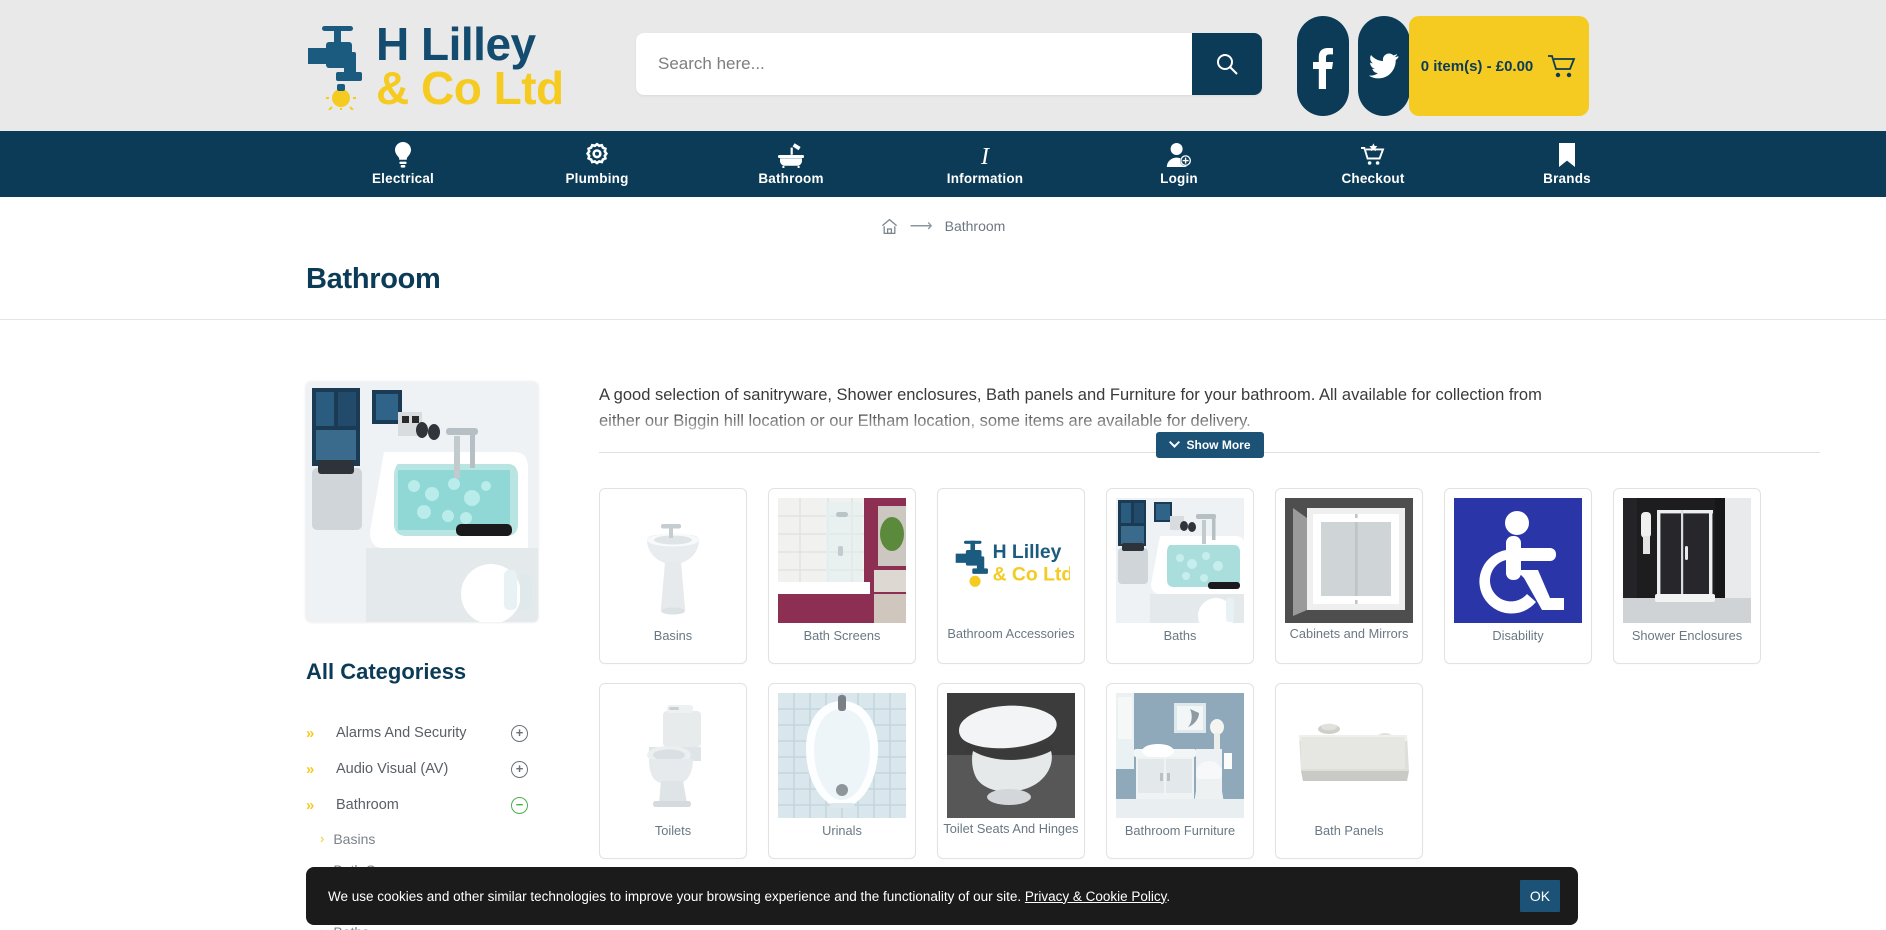 The width and height of the screenshot is (1886, 930). I want to click on category-card-disability: Disability, so click(1518, 576).